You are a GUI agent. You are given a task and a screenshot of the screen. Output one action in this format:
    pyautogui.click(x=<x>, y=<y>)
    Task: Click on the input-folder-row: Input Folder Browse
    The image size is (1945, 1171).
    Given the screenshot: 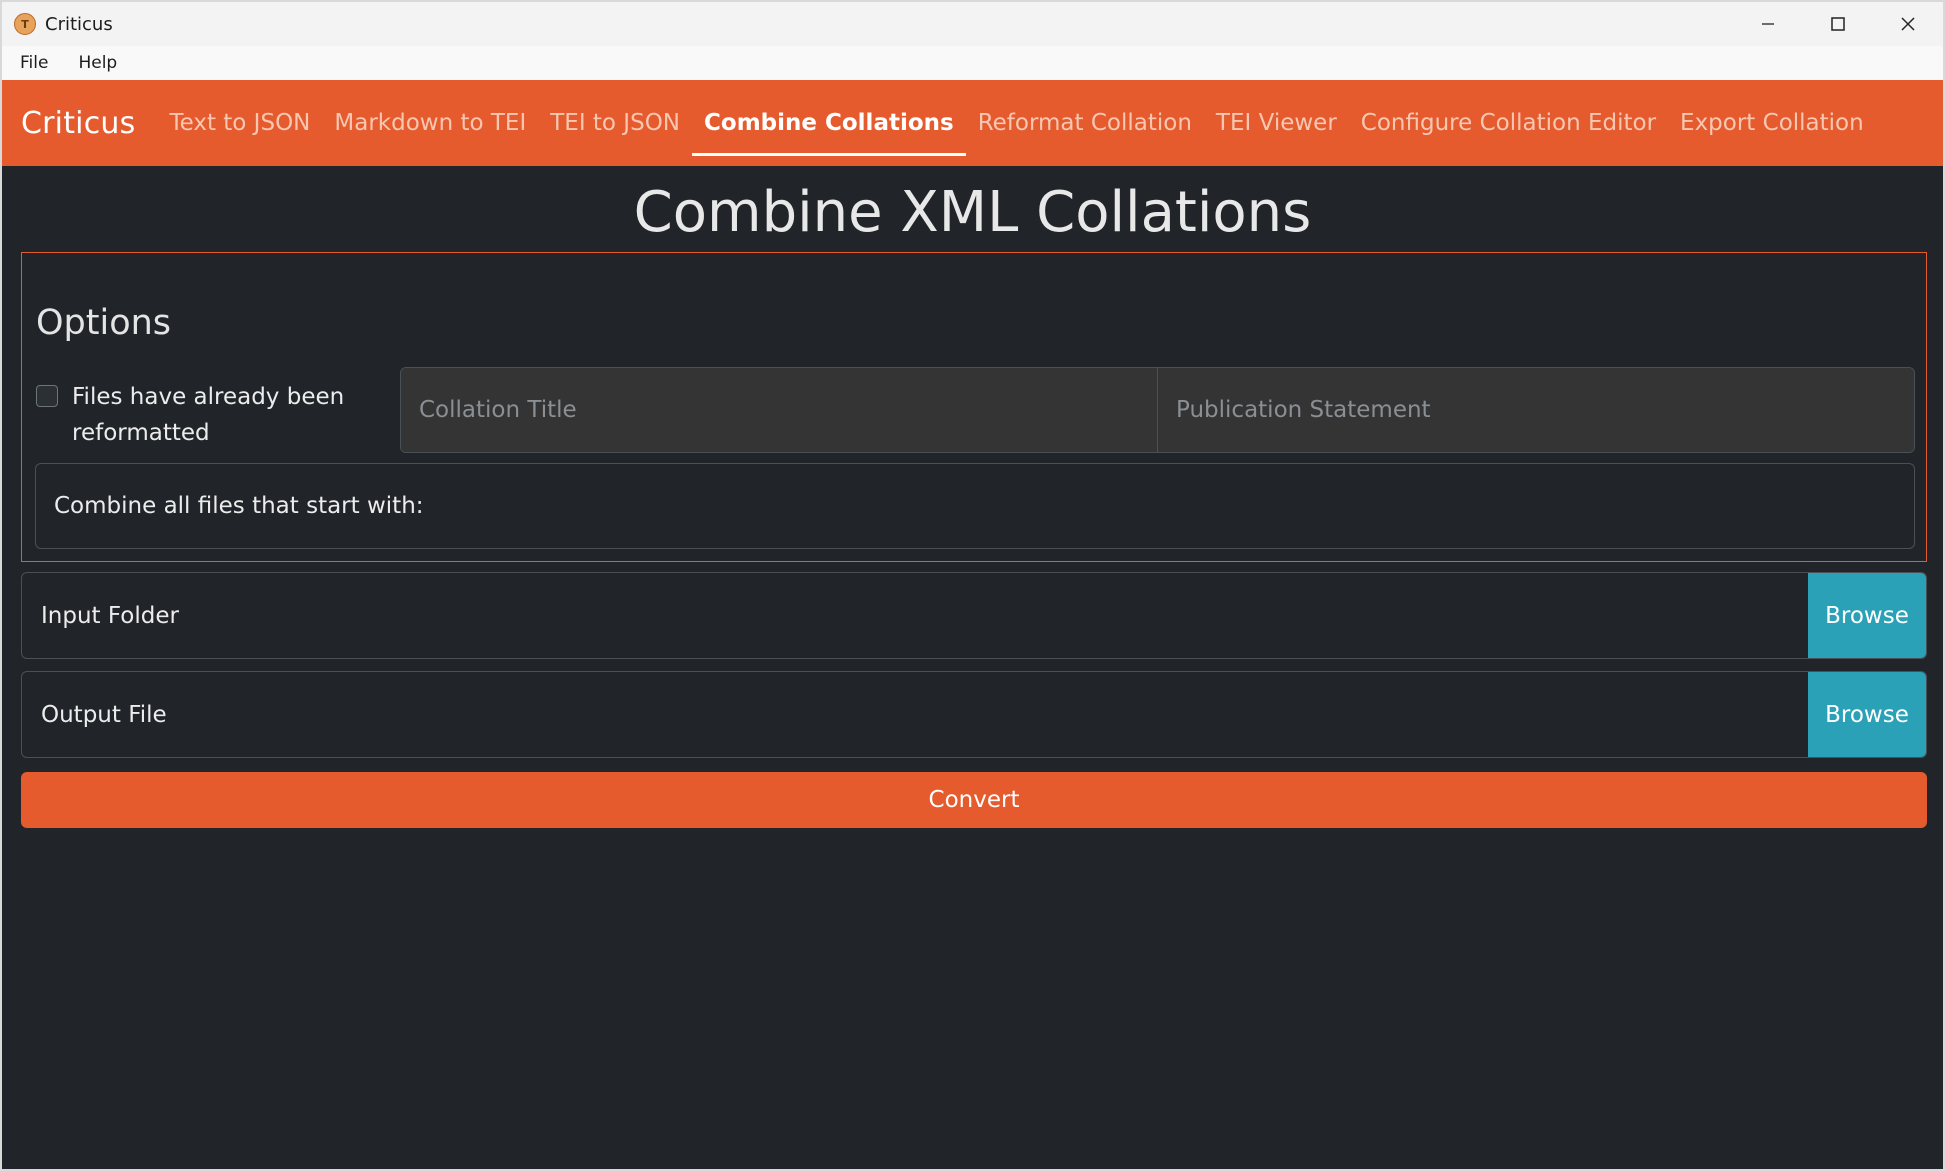 What is the action you would take?
    pyautogui.click(x=974, y=615)
    